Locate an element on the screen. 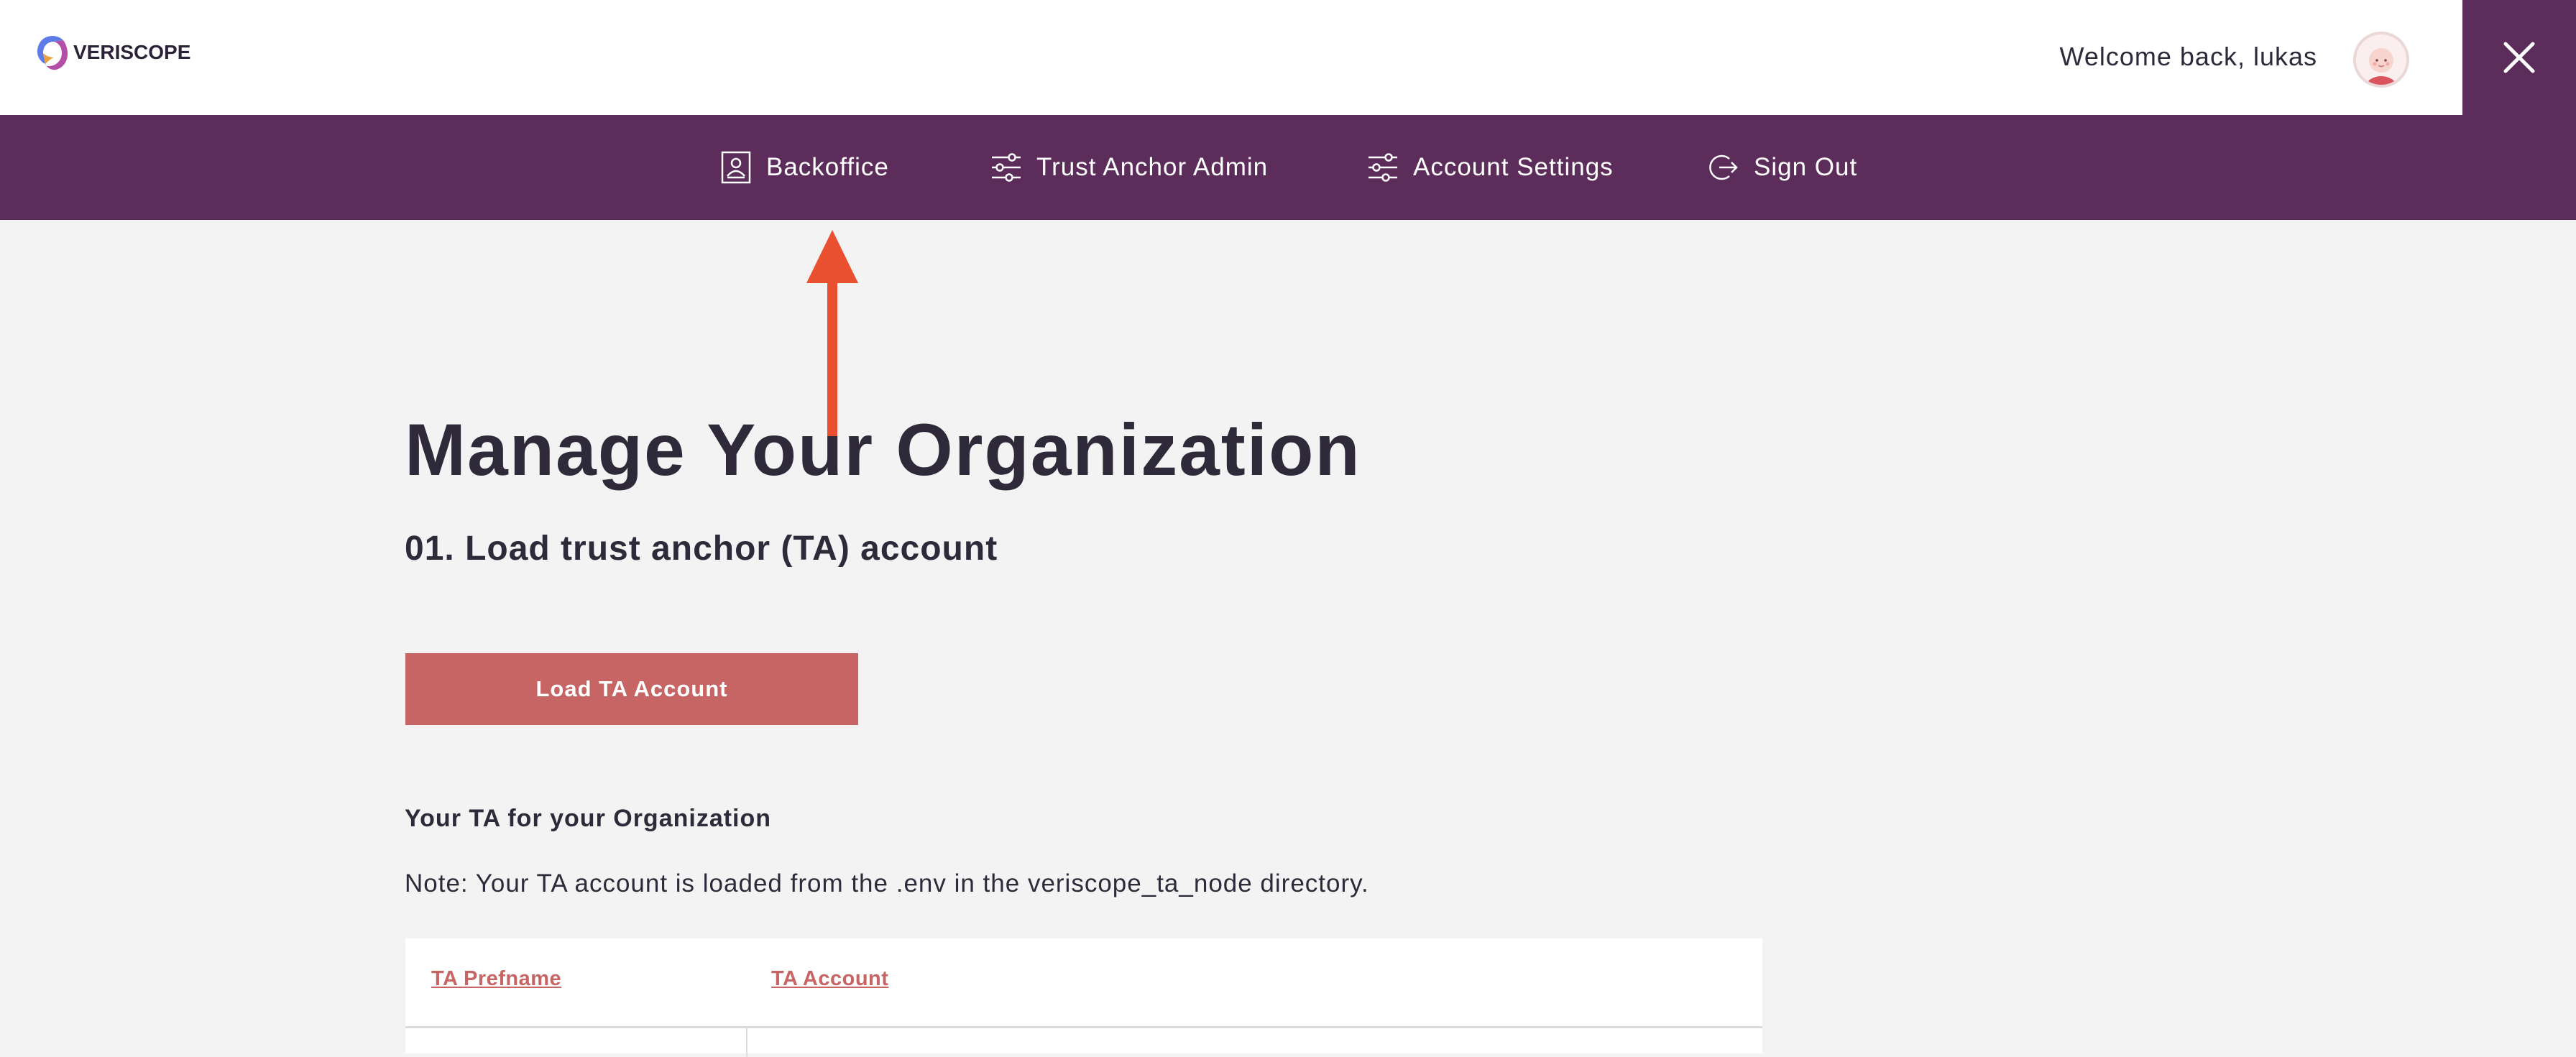  veriscope-logo: VERISCOPE is located at coordinates (112, 52).